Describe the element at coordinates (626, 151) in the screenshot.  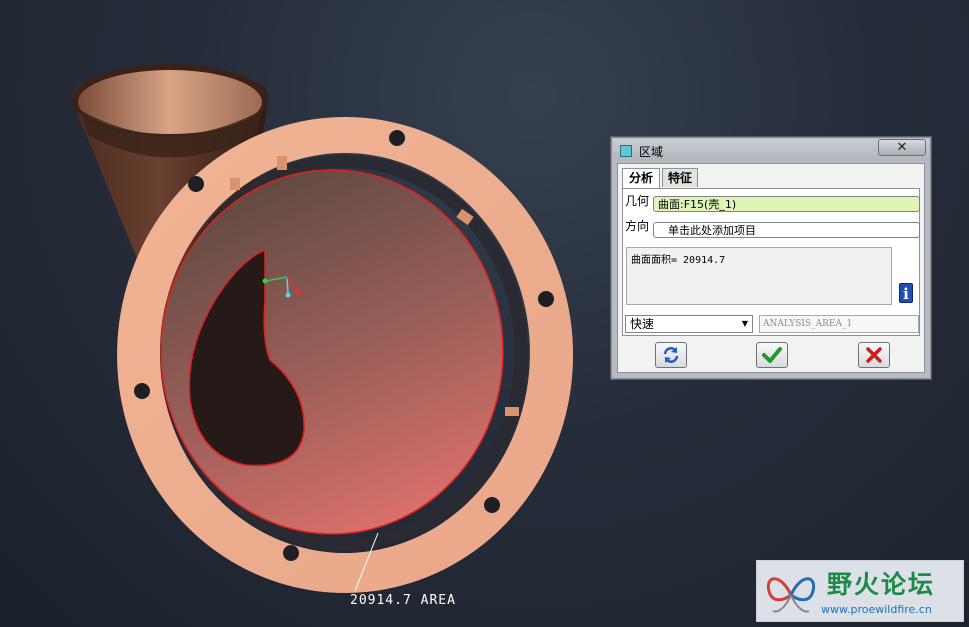
I see `dialog-square-icon` at that location.